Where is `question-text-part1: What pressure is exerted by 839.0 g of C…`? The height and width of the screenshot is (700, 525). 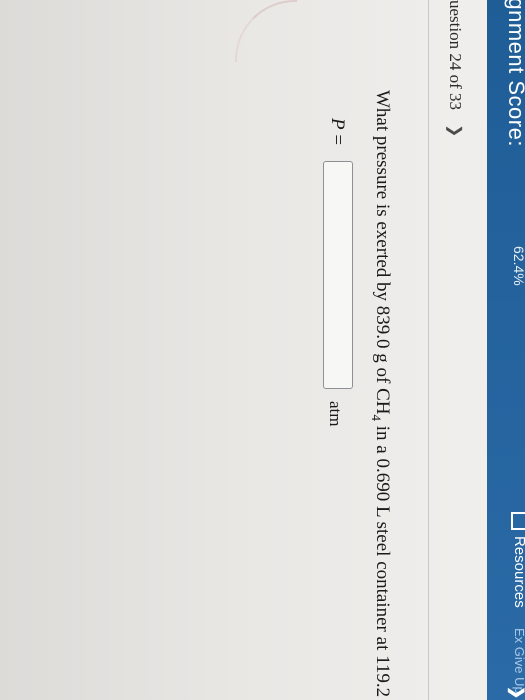 question-text-part1: What pressure is exerted by 839.0 g of C… is located at coordinates (382, 252).